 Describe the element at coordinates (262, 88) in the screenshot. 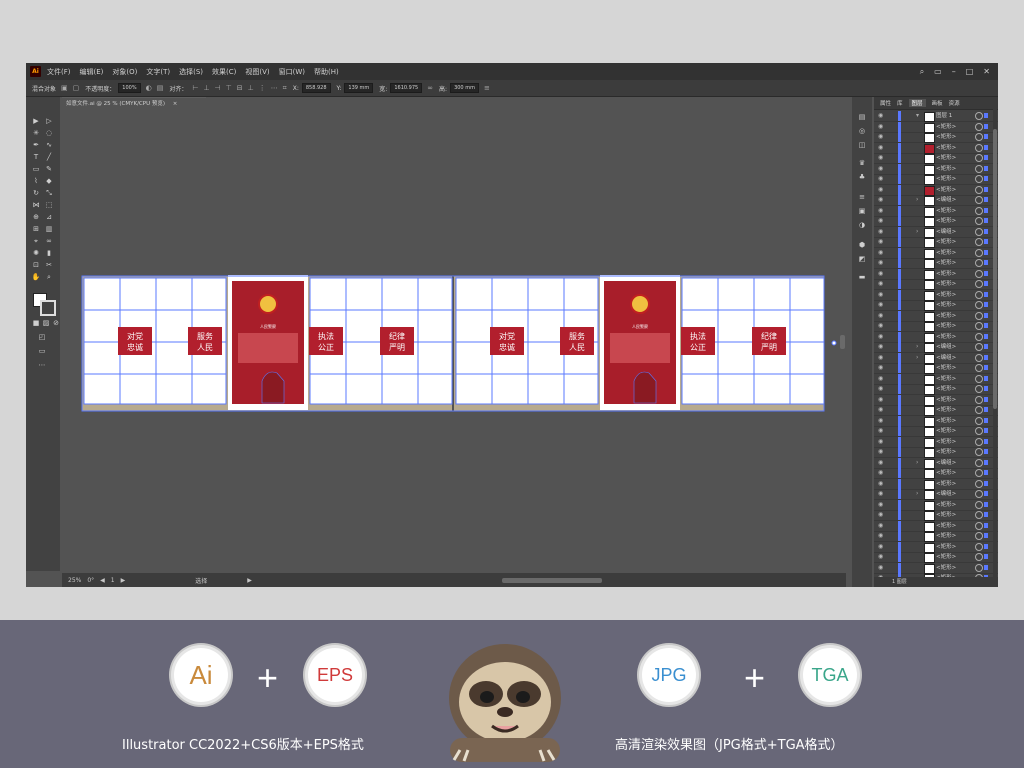

I see `distribute-icon: ⋮` at that location.